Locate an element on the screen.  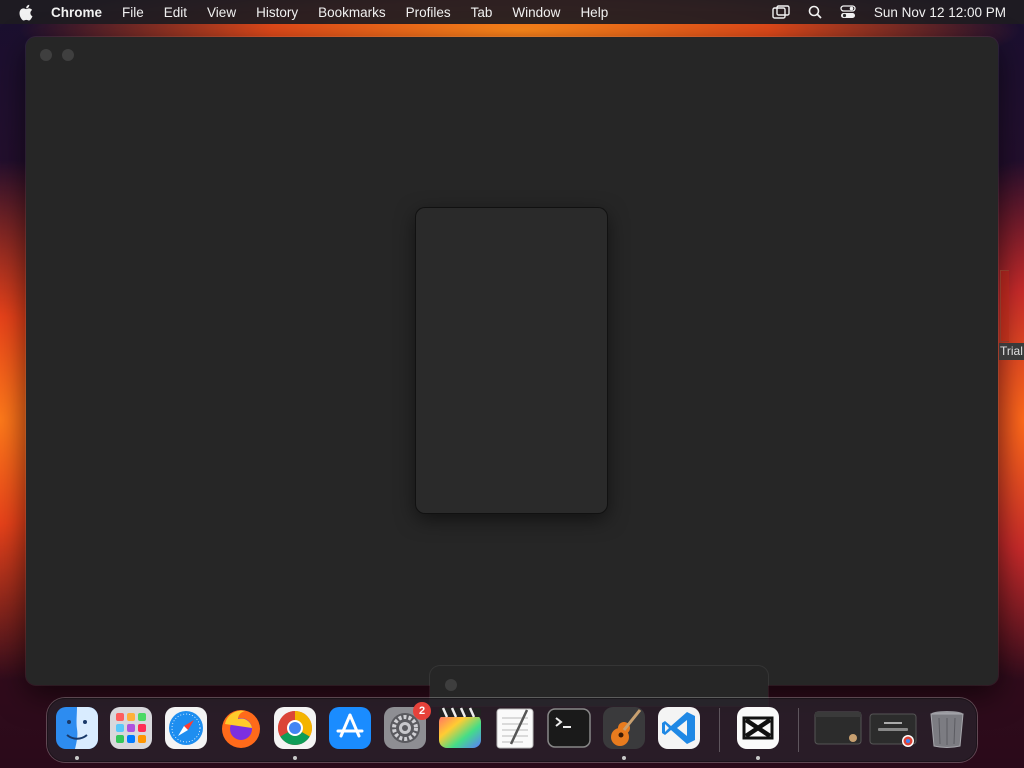
menu-window: Window is located at coordinates (536, 12).